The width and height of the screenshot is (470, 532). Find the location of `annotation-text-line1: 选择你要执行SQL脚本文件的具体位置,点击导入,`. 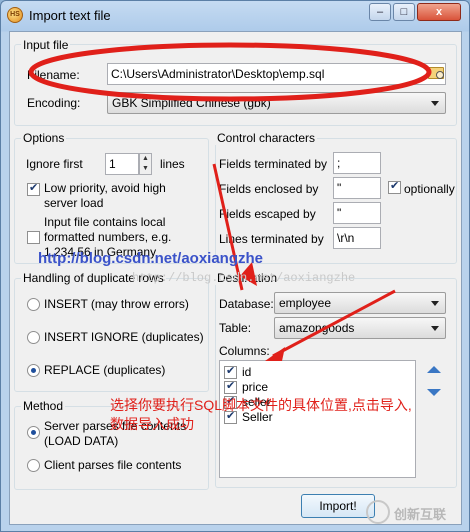

annotation-text-line1: 选择你要执行SQL脚本文件的具体位置,点击导入, is located at coordinates (261, 405).